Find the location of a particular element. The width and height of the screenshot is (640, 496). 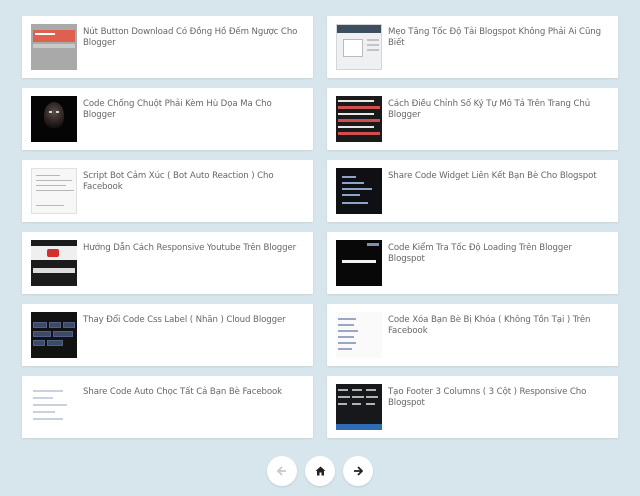

speed-thumbnail is located at coordinates (359, 47).